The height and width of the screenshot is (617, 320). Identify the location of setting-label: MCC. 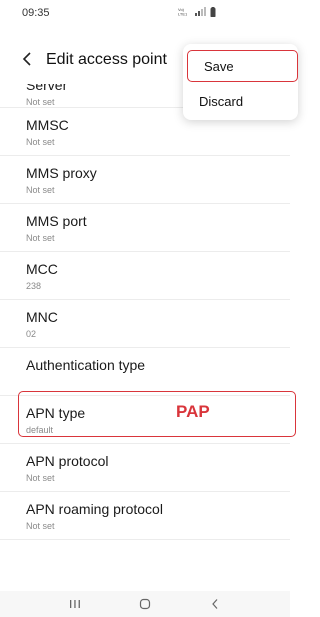
(42, 269).